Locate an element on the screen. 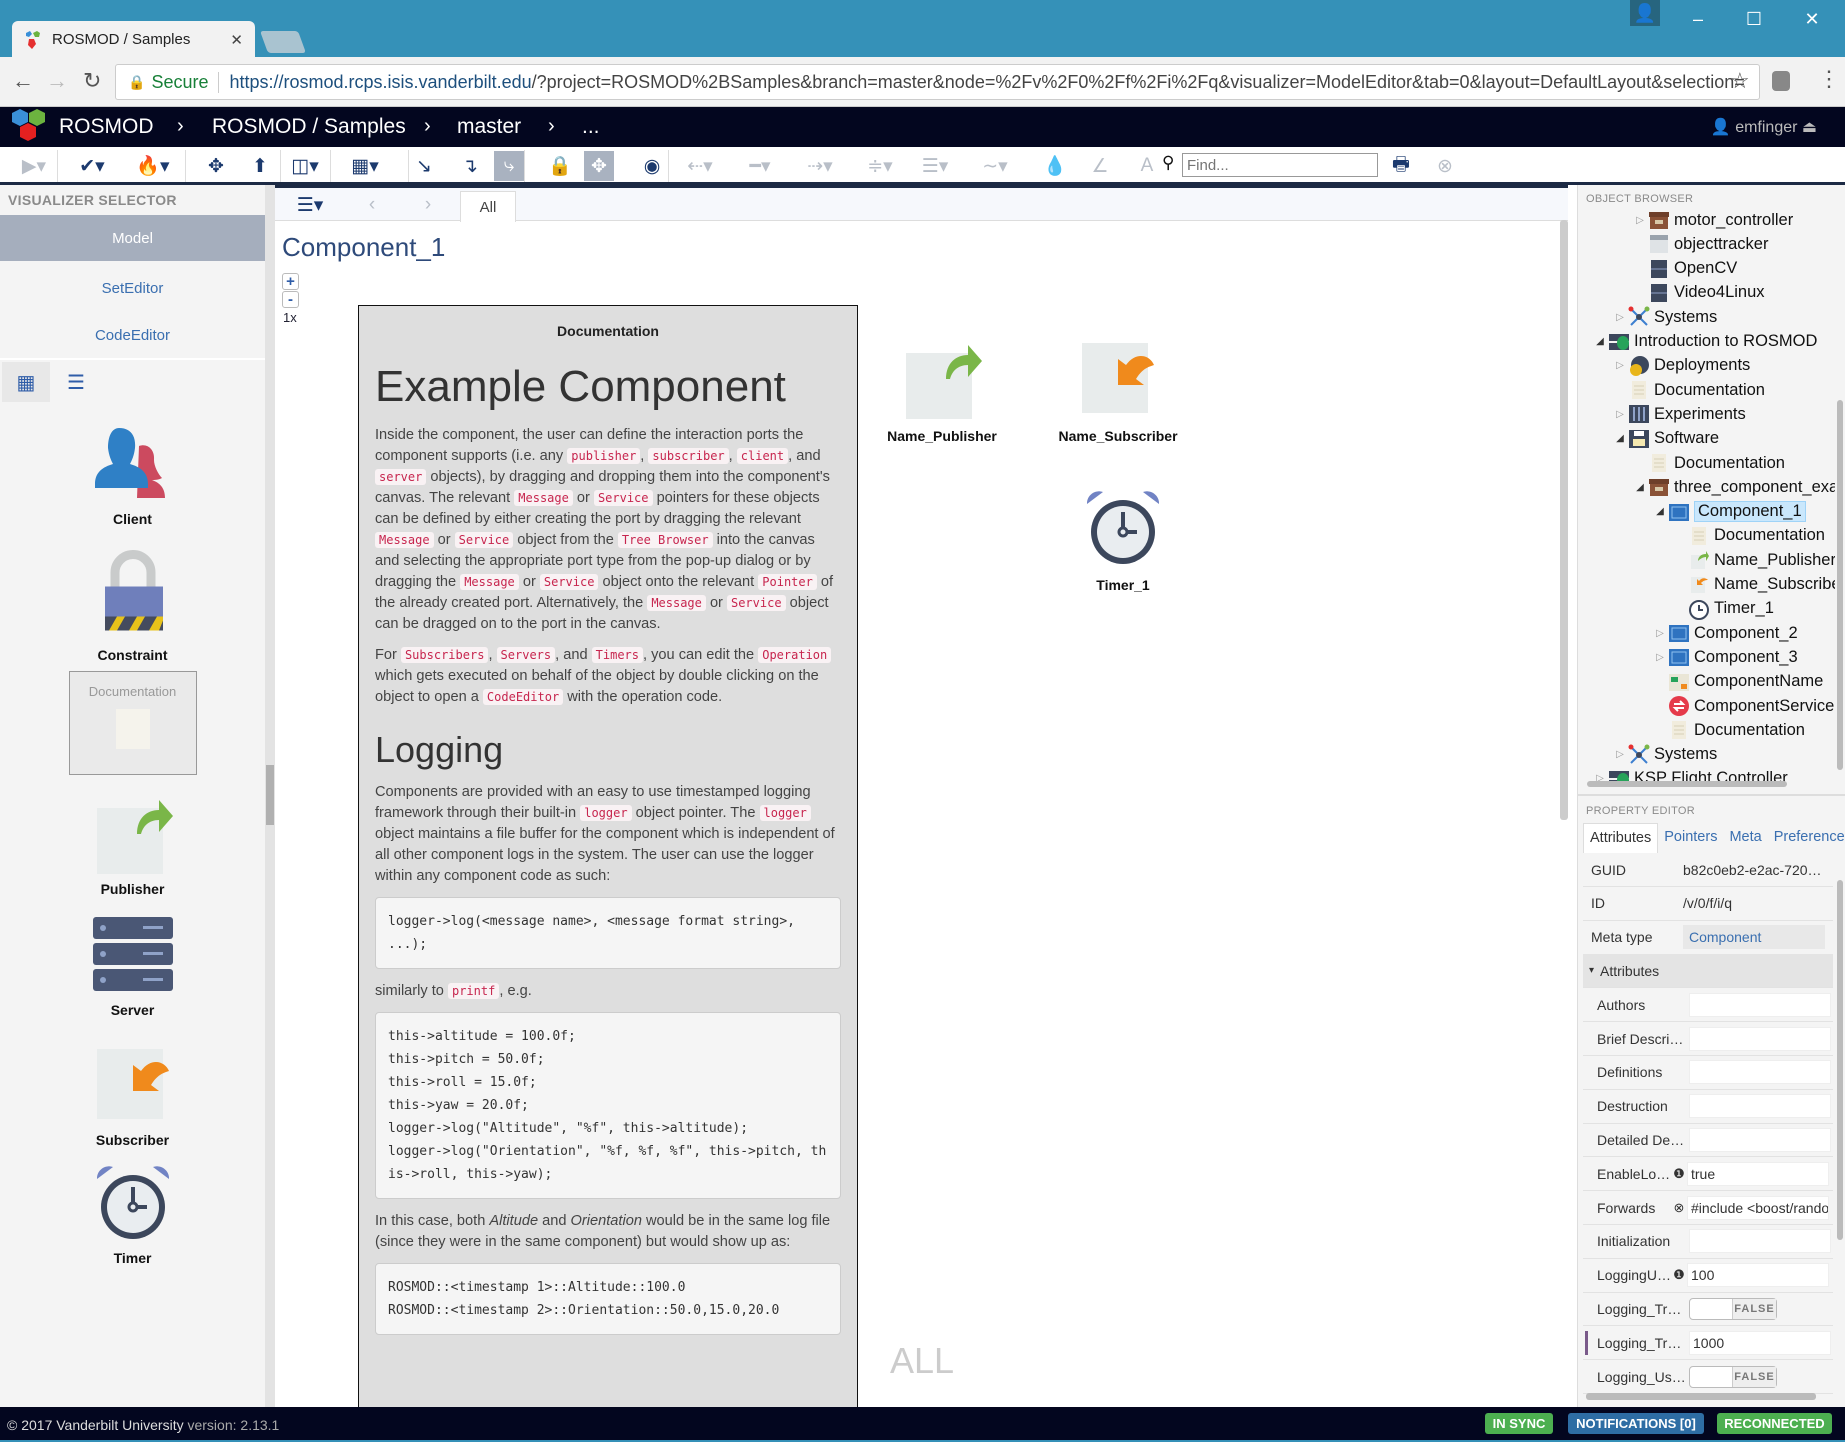 This screenshot has height=1442, width=1845. check-icon: ✔▾ is located at coordinates (92, 166).